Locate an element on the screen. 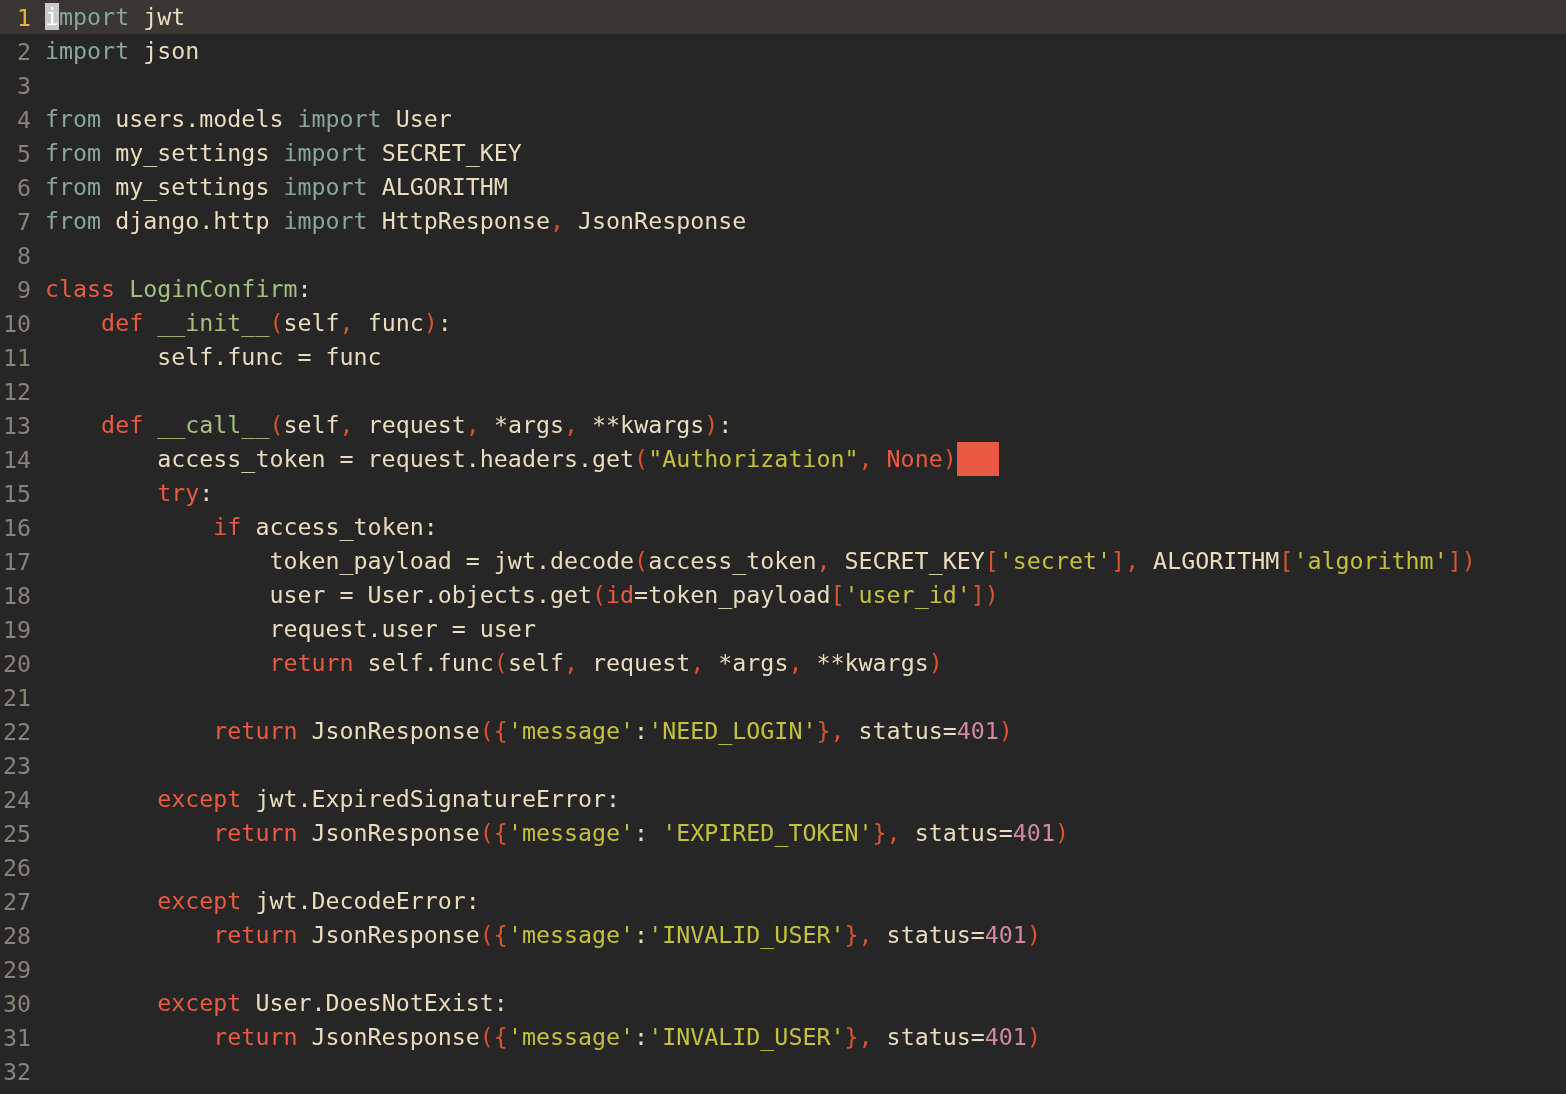 This screenshot has height=1094, width=1566. line-number: 24 is located at coordinates (16, 799).